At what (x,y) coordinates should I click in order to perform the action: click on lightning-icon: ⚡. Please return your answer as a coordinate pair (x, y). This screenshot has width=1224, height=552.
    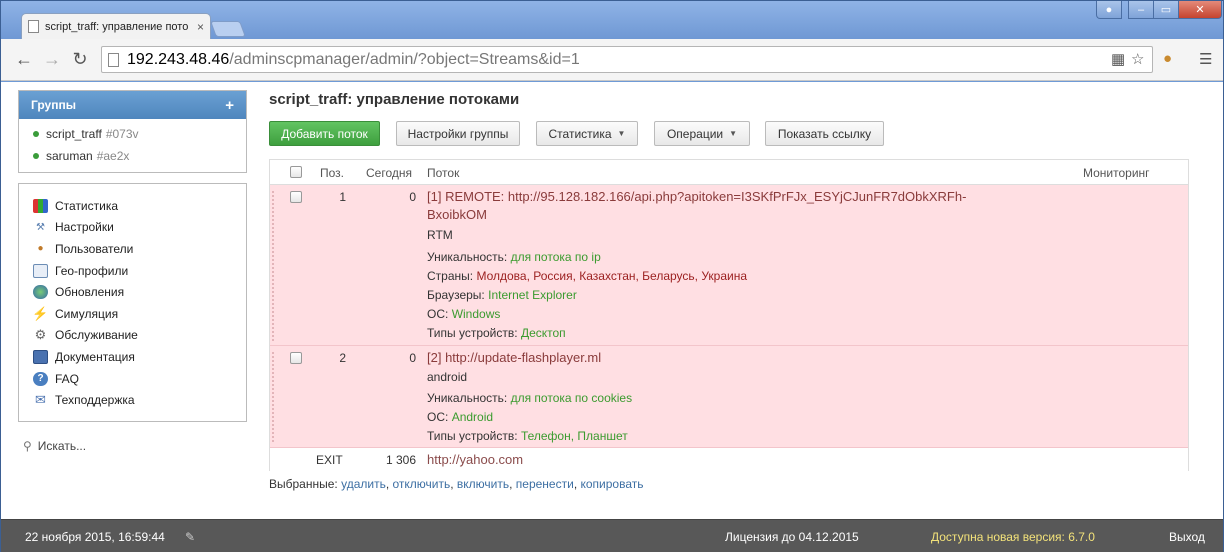
    Looking at the image, I should click on (40, 313).